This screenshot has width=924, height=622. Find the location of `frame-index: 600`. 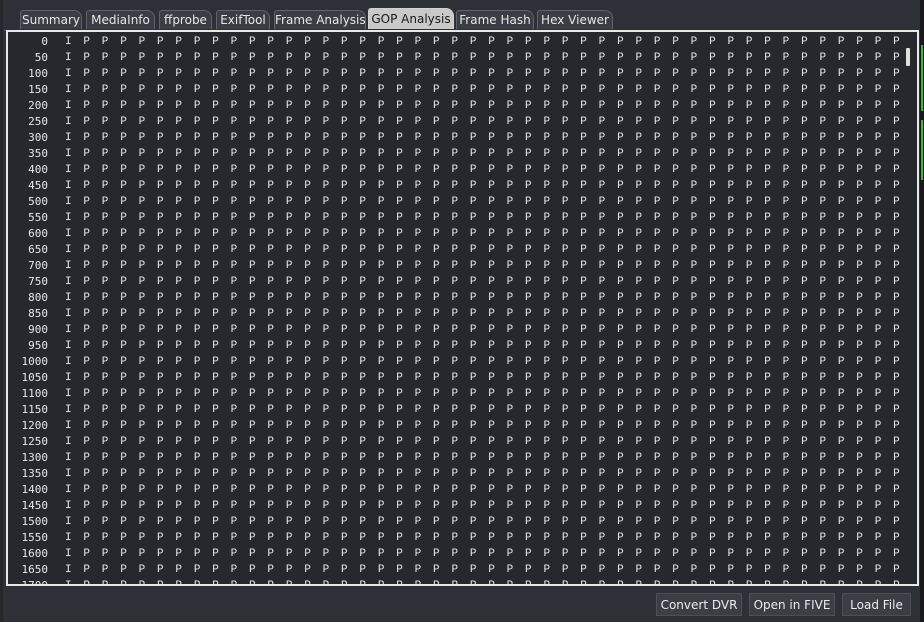

frame-index: 600 is located at coordinates (38, 233).